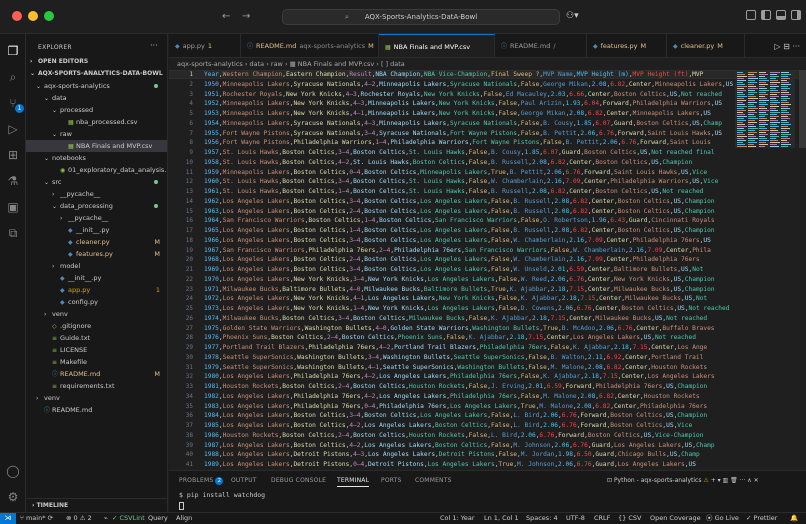 This screenshot has height=524, width=806. What do you see at coordinates (96, 266) in the screenshot?
I see `tree-item: › model` at bounding box center [96, 266].